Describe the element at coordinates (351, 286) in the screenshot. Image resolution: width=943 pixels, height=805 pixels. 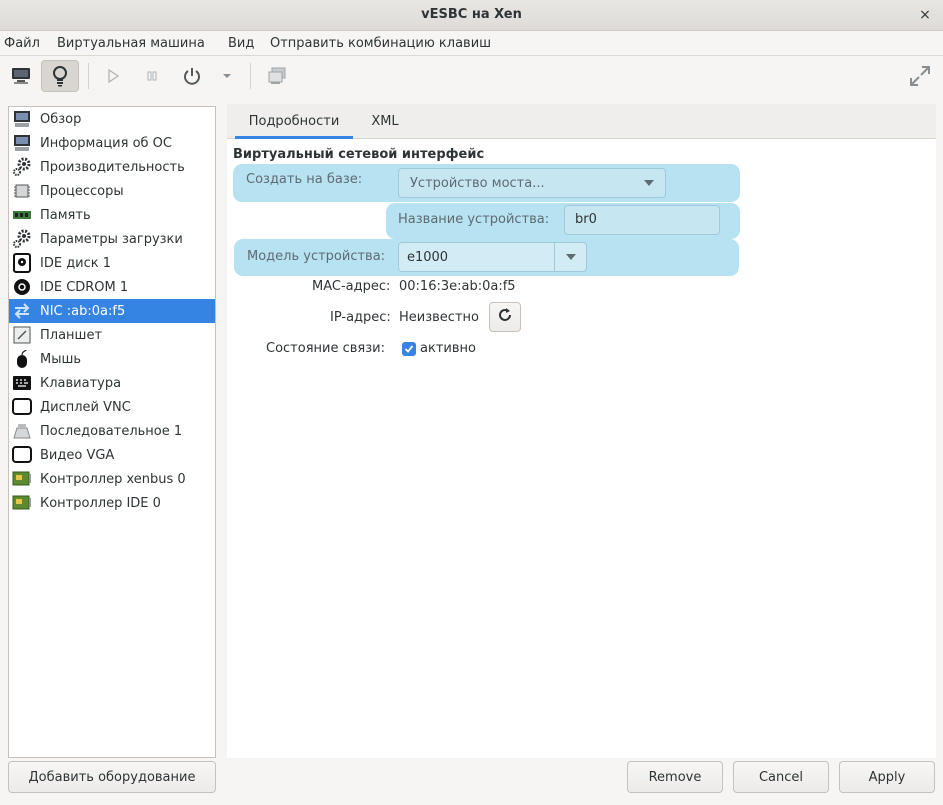
I see `mac-label: MAC-адрес:` at that location.